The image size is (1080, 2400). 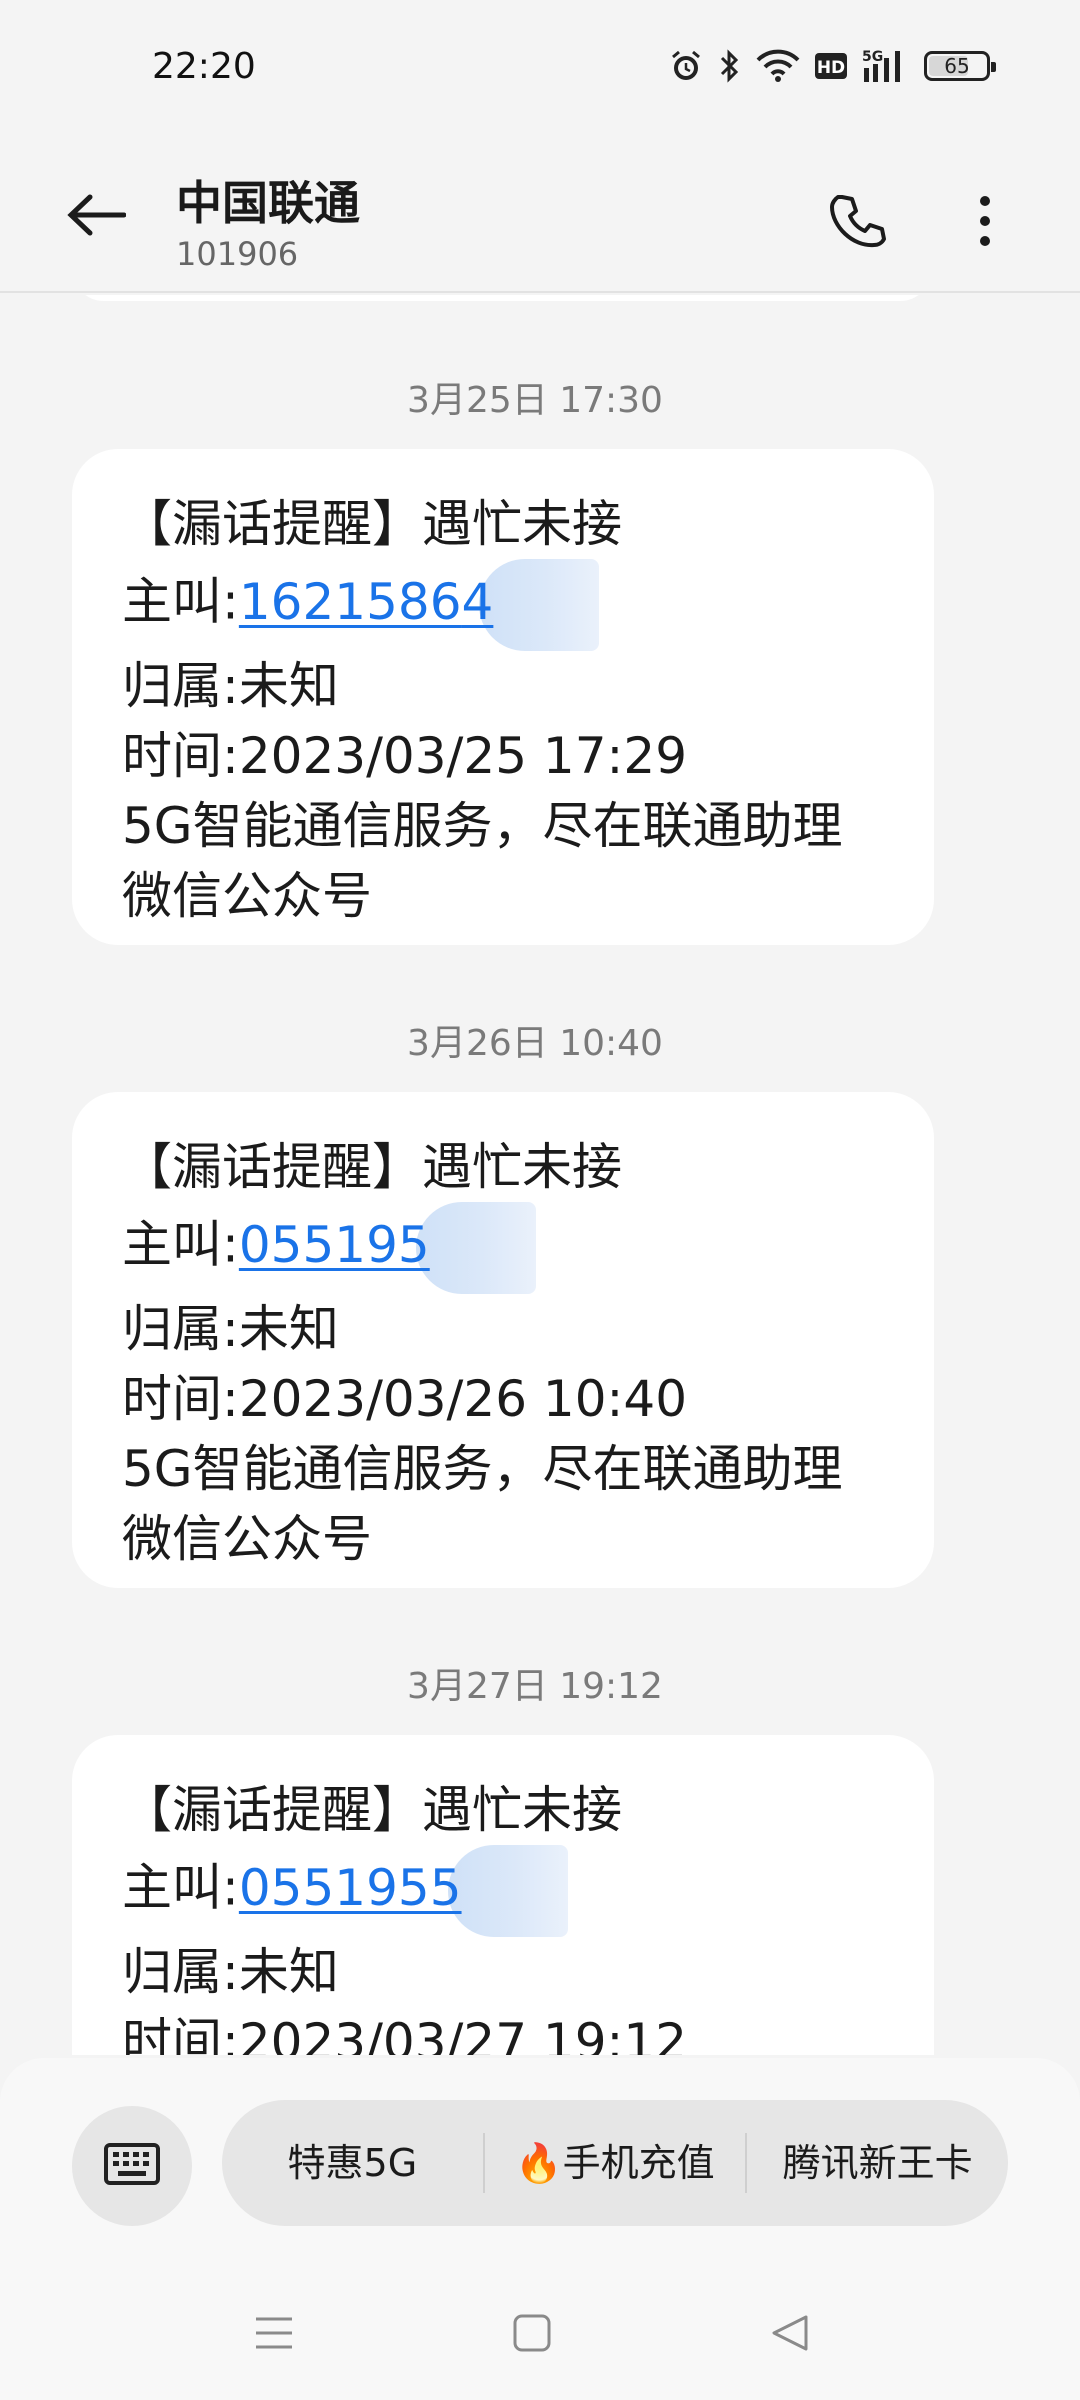 What do you see at coordinates (535, 1043) in the screenshot?
I see `message-timestamp: 3月26日 10:40` at bounding box center [535, 1043].